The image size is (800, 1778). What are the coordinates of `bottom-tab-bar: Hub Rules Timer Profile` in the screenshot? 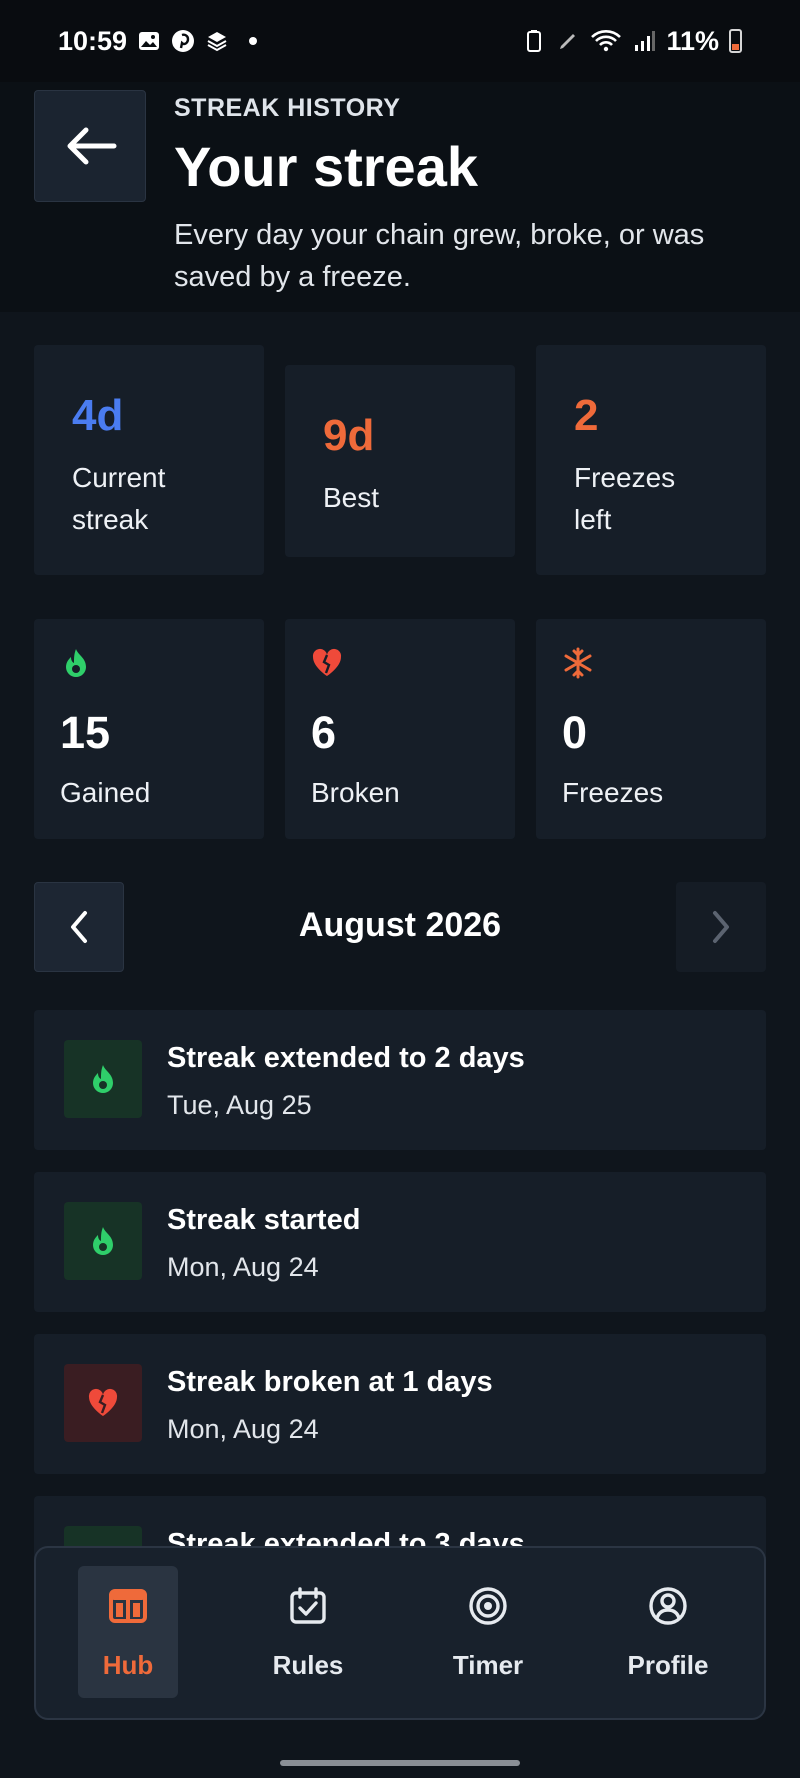 It's located at (400, 1633).